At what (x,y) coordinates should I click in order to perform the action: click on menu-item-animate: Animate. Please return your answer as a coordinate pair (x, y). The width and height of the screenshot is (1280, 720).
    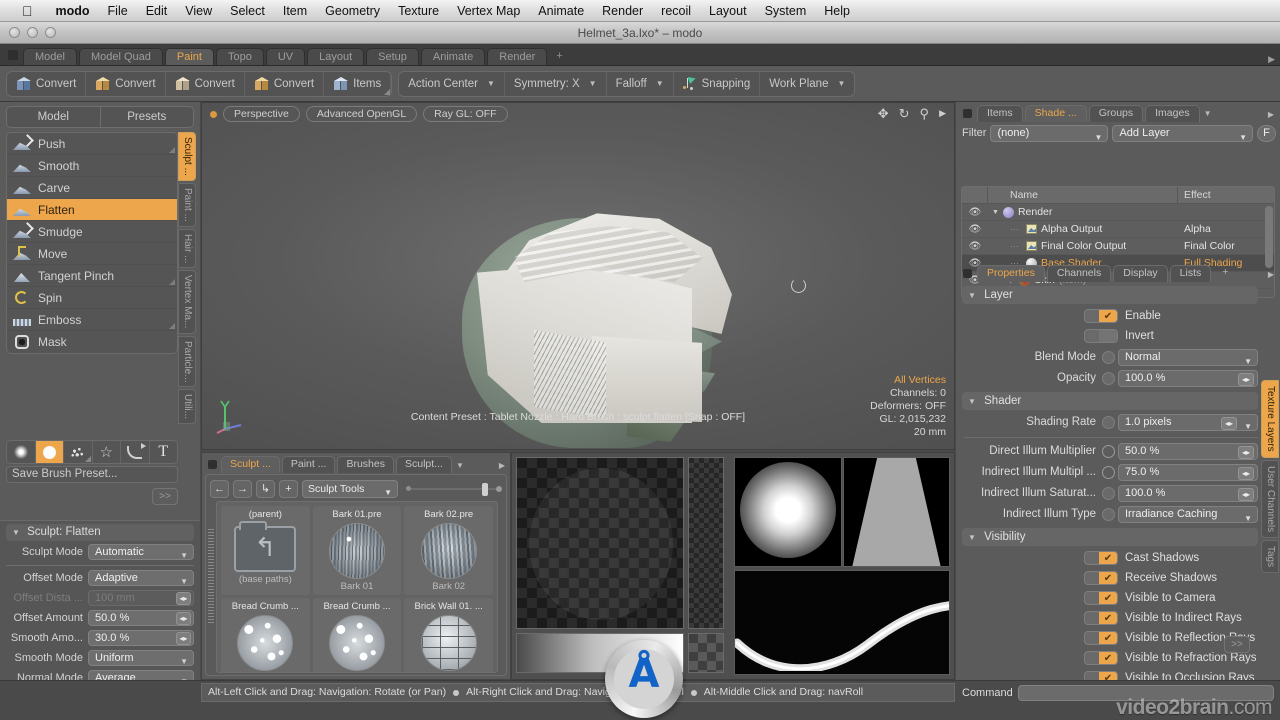
    Looking at the image, I should click on (561, 11).